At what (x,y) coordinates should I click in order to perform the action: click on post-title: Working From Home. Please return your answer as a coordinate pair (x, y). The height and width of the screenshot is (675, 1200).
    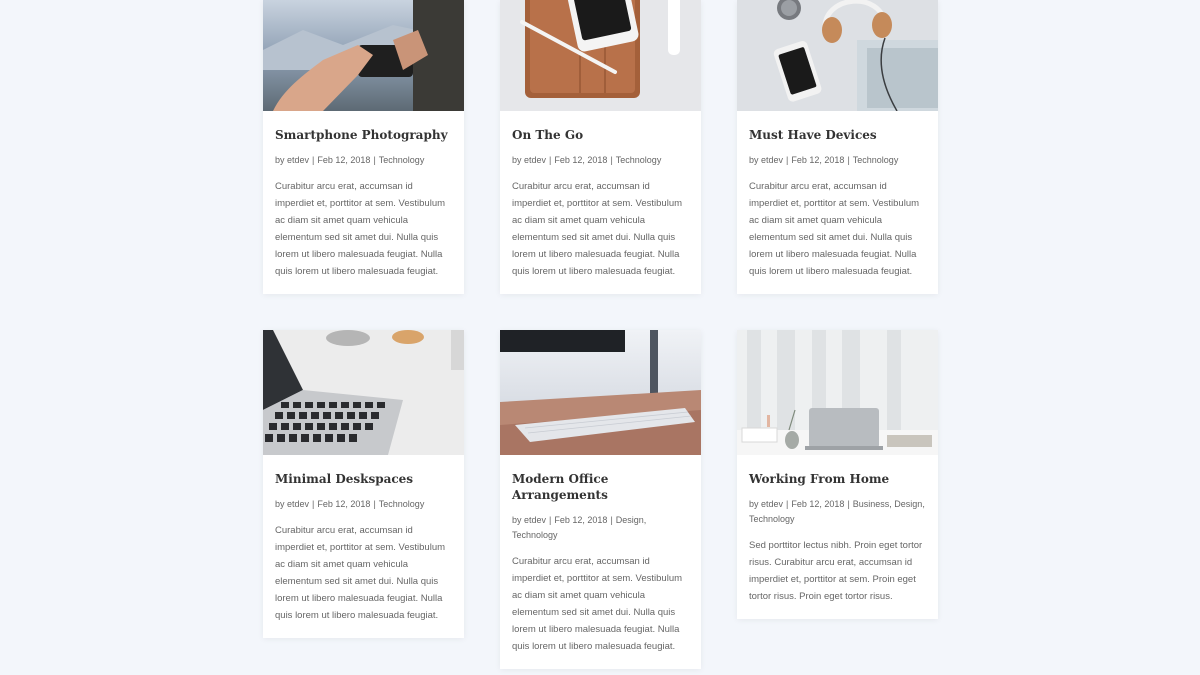
    Looking at the image, I should click on (837, 479).